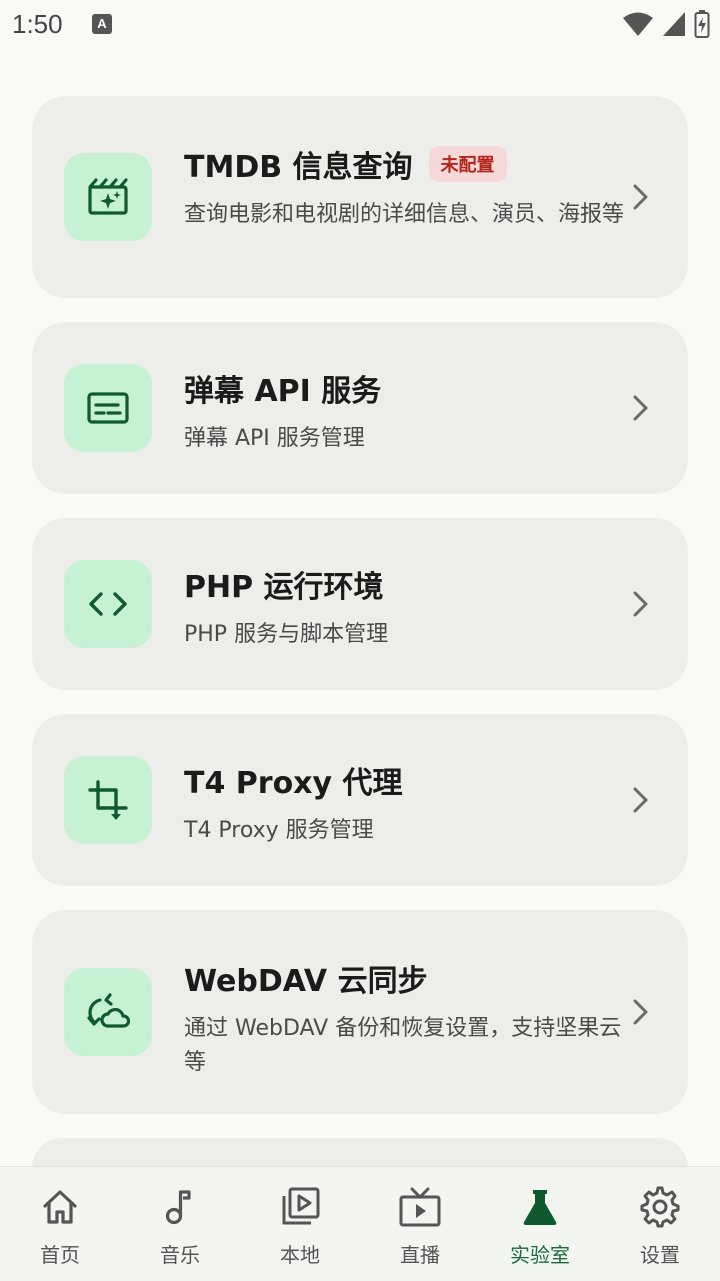 The height and width of the screenshot is (1281, 720). What do you see at coordinates (286, 634) in the screenshot?
I see `card-description: PHP 服务与脚本管理` at bounding box center [286, 634].